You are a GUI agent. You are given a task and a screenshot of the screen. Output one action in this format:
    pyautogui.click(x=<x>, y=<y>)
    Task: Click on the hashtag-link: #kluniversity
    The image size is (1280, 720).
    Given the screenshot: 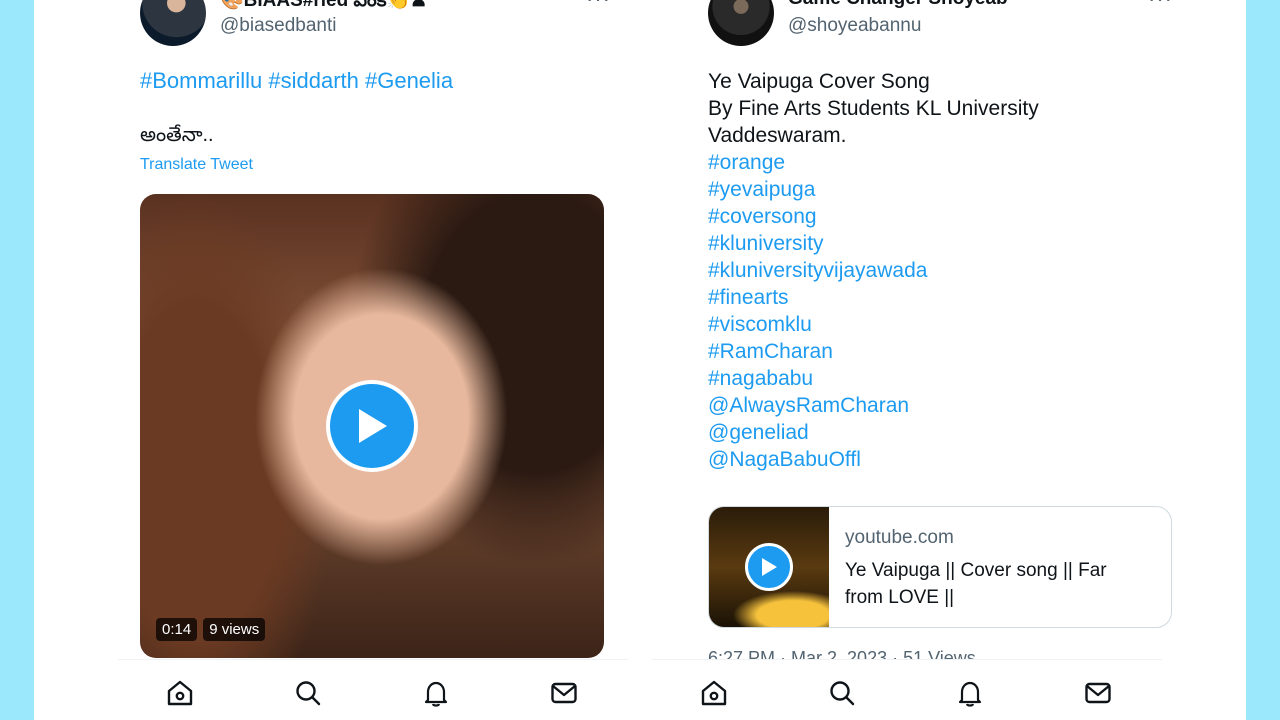 What is the action you would take?
    pyautogui.click(x=873, y=243)
    